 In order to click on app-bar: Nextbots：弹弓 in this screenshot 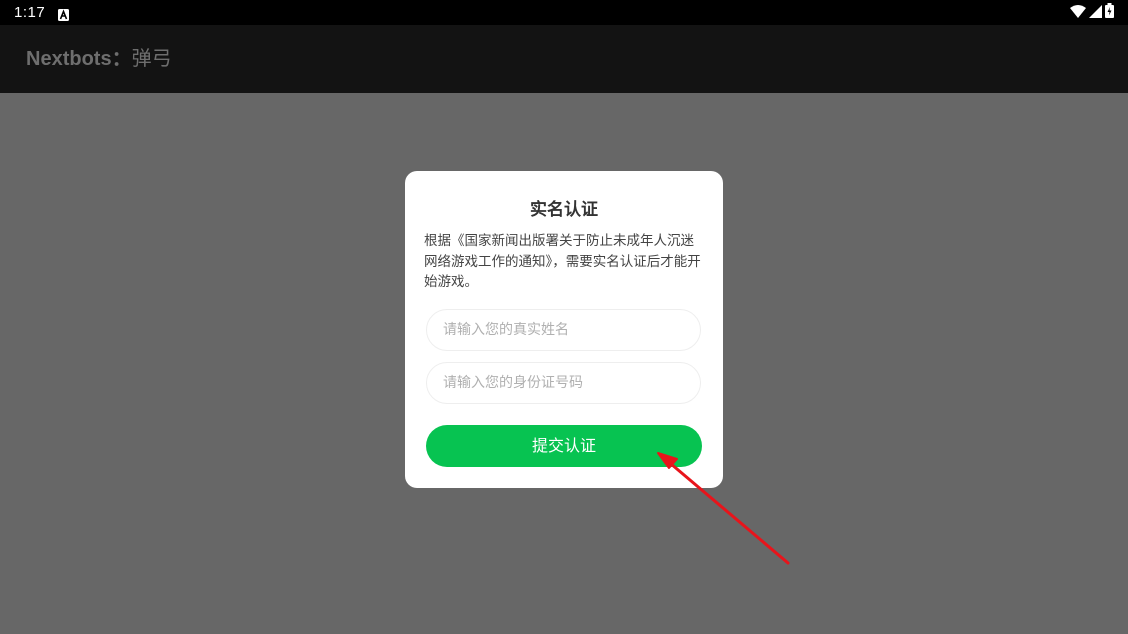, I will do `click(564, 59)`.